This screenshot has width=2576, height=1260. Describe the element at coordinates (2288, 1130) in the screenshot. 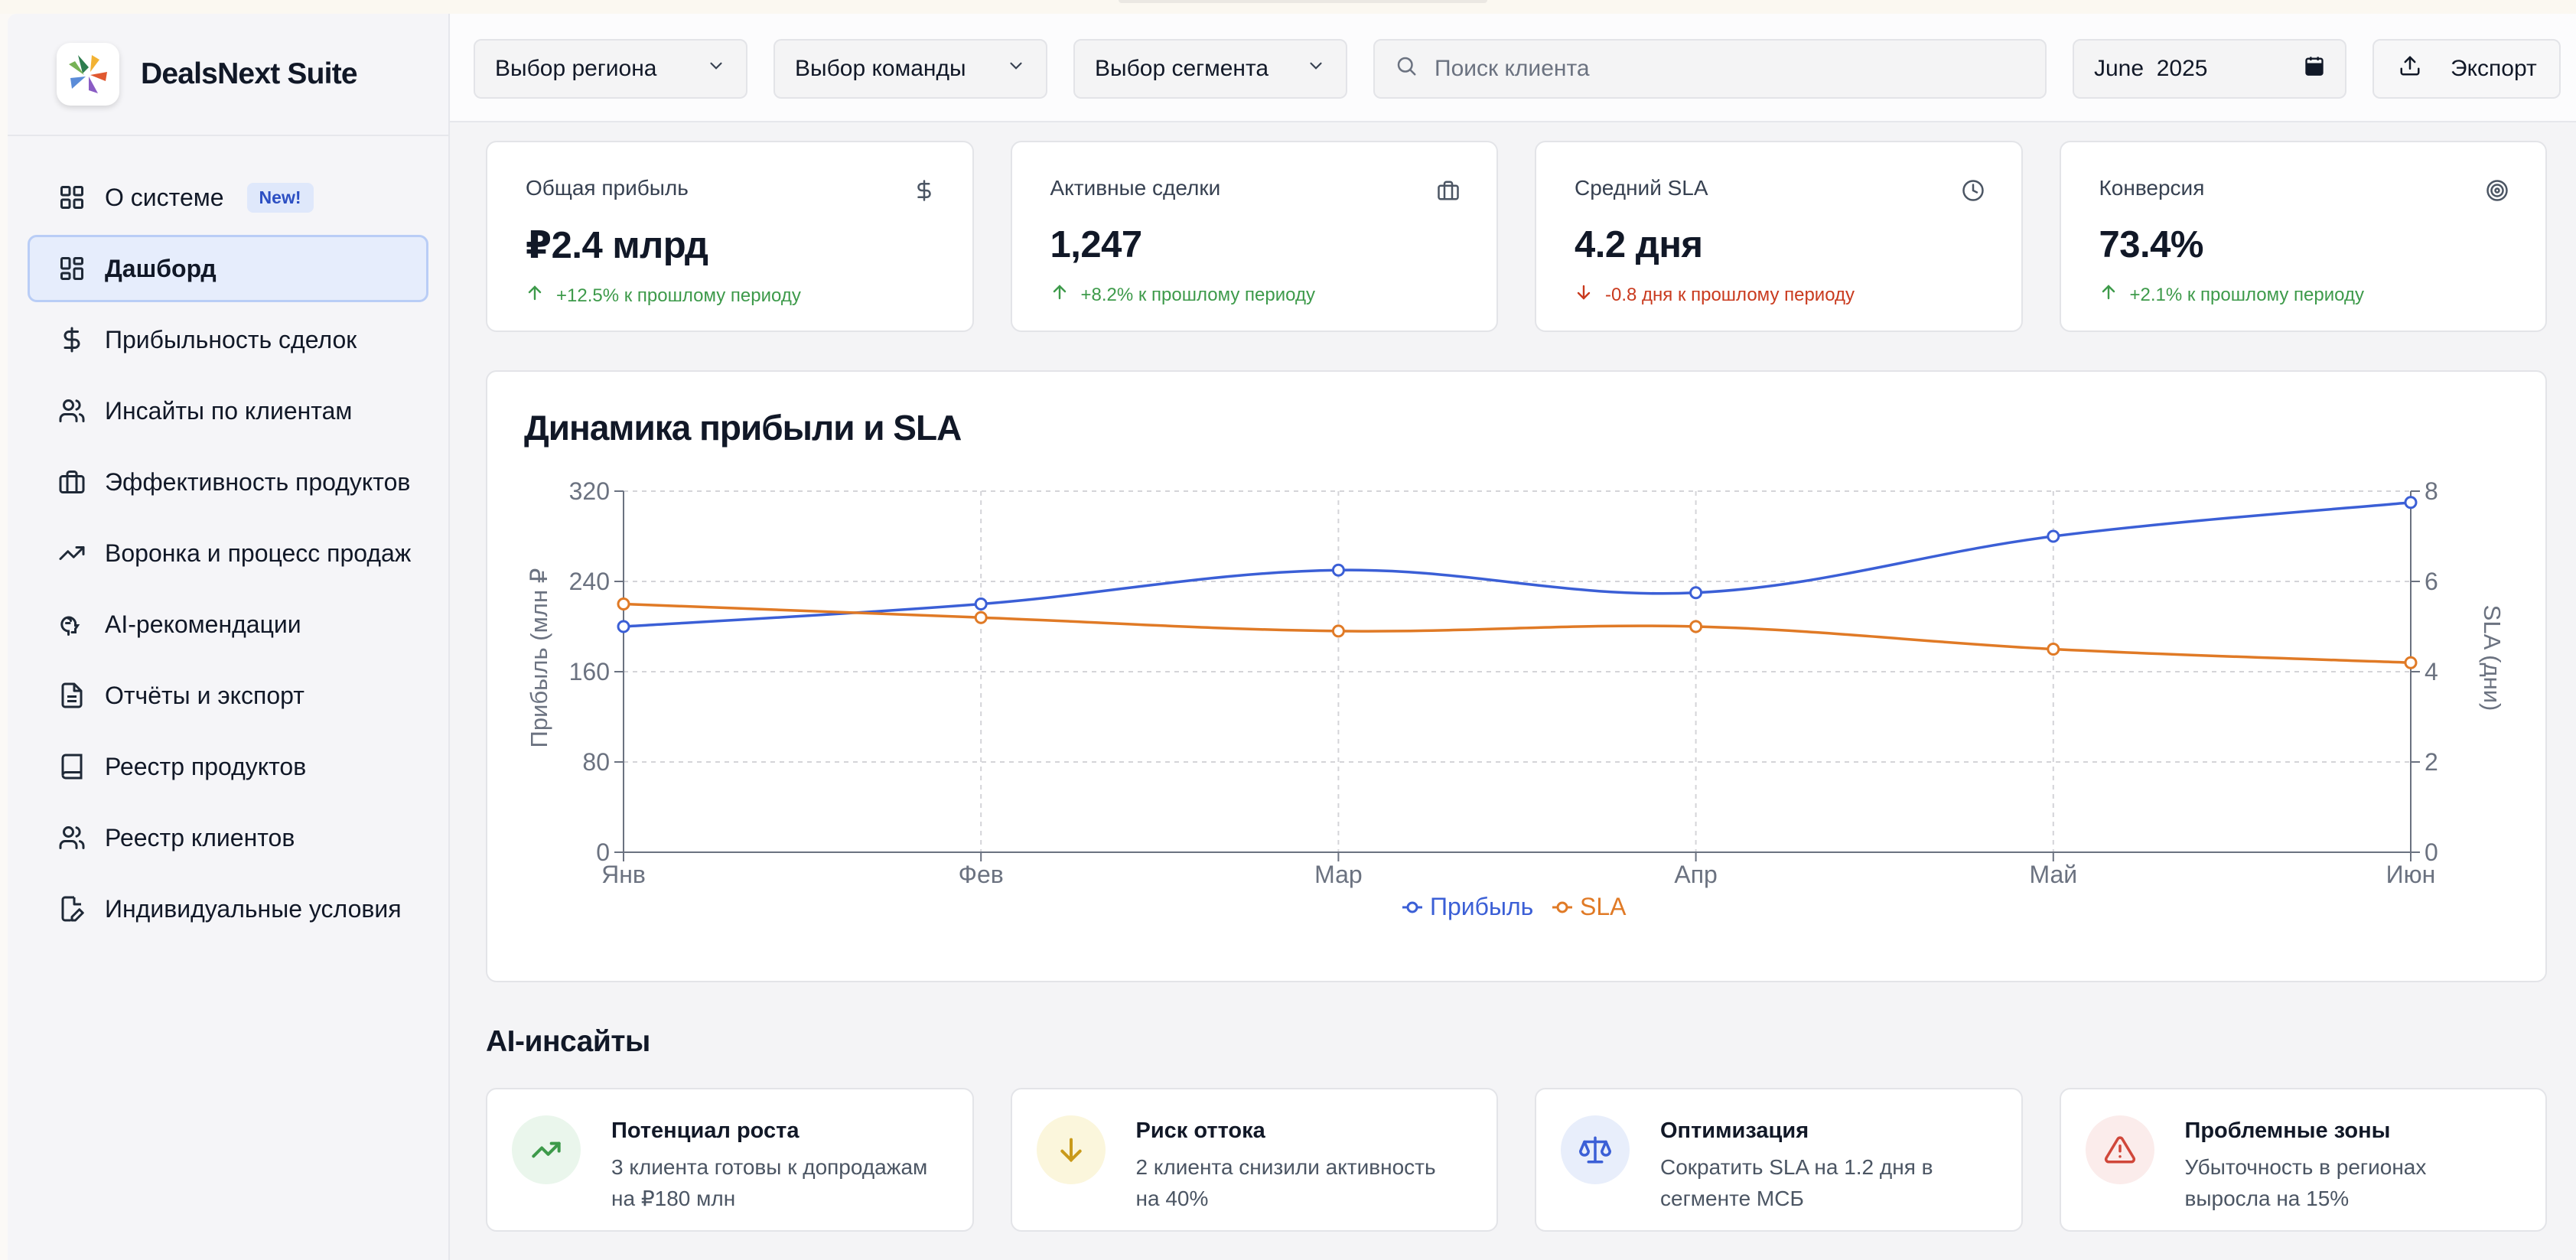

I see `insight-title: Проблемные зоны` at that location.